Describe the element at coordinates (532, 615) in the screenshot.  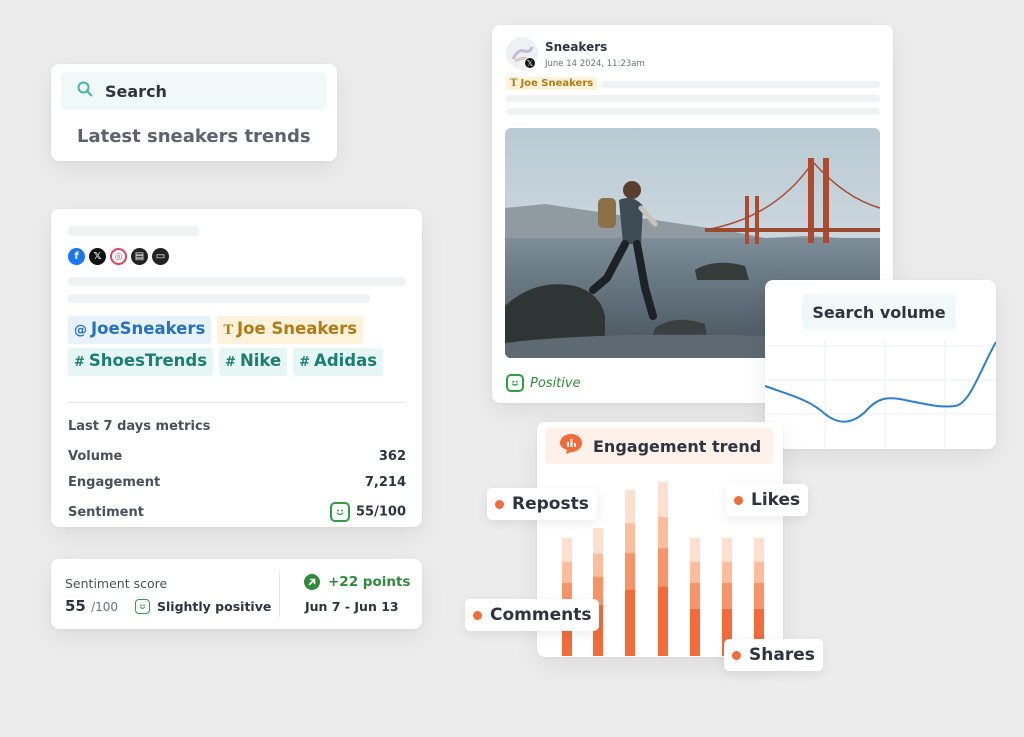
I see `legend-comments: Comments` at that location.